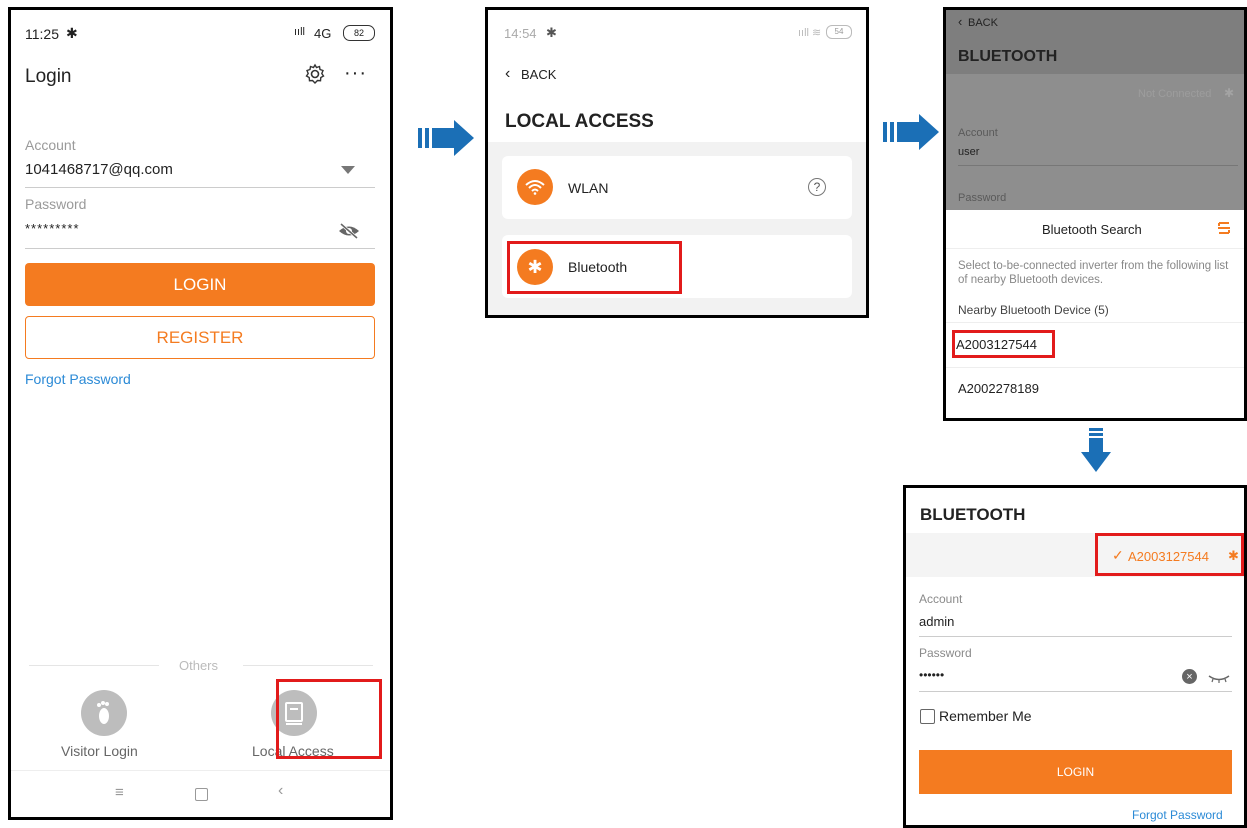  I want to click on status-signal: 4G, so click(323, 33).